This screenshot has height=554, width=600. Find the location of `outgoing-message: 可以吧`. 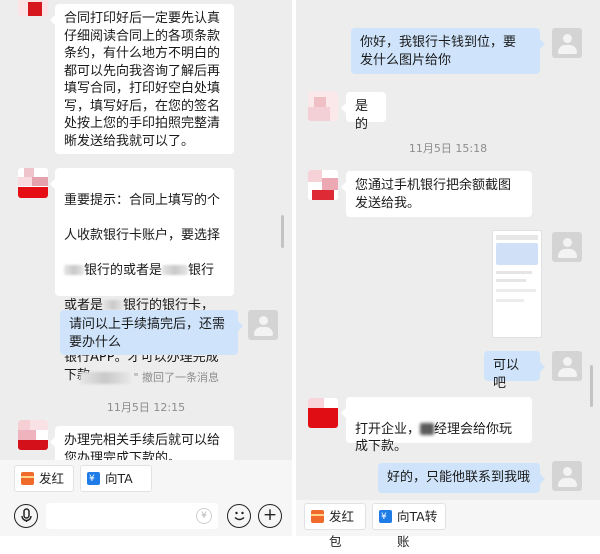

outgoing-message: 可以吧 is located at coordinates (514, 371).